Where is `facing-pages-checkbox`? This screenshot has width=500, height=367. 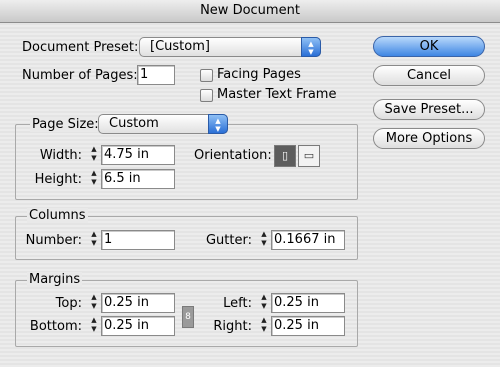
facing-pages-checkbox is located at coordinates (206, 75).